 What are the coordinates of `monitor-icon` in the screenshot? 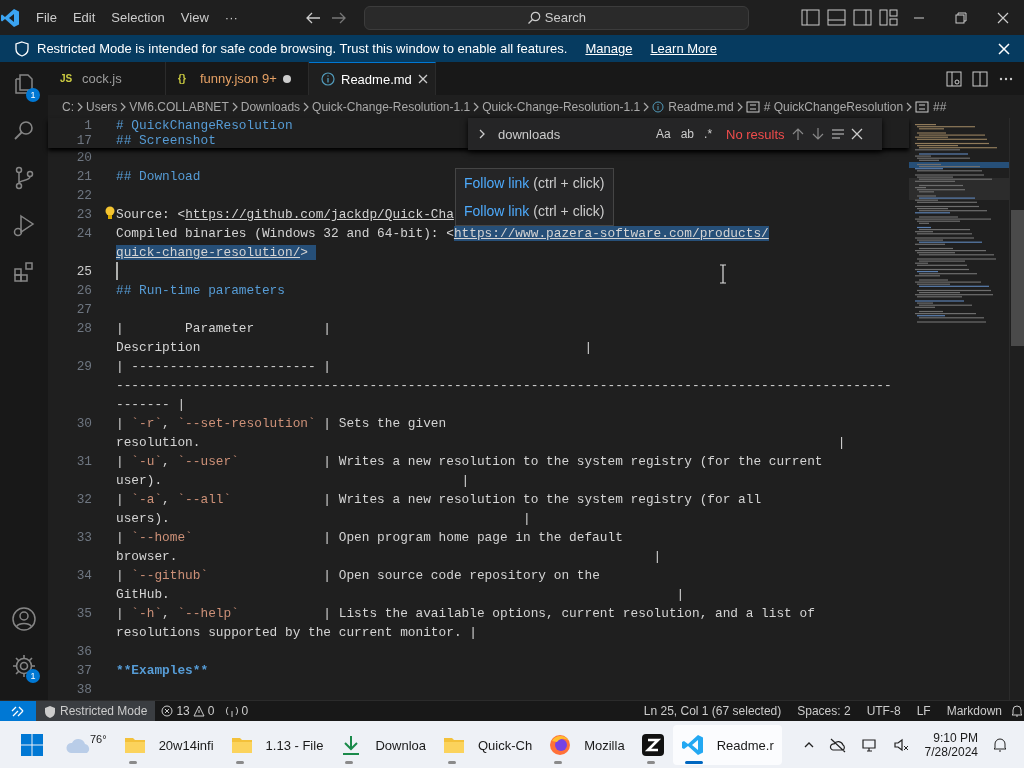 It's located at (869, 745).